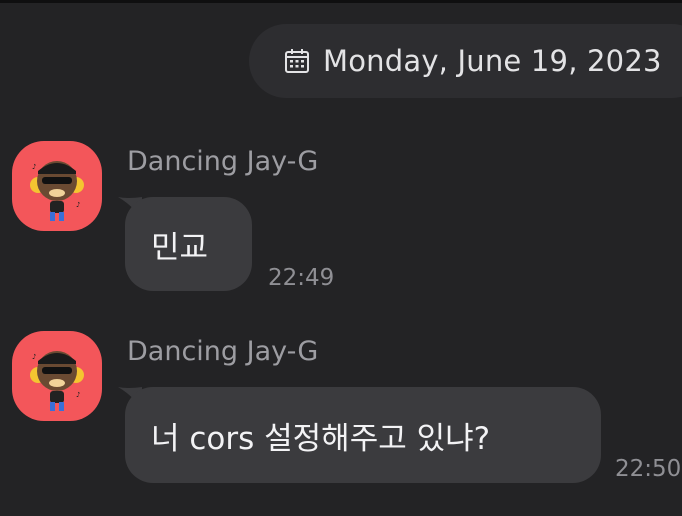 This screenshot has width=682, height=516. I want to click on message-time: 22:49, so click(301, 278).